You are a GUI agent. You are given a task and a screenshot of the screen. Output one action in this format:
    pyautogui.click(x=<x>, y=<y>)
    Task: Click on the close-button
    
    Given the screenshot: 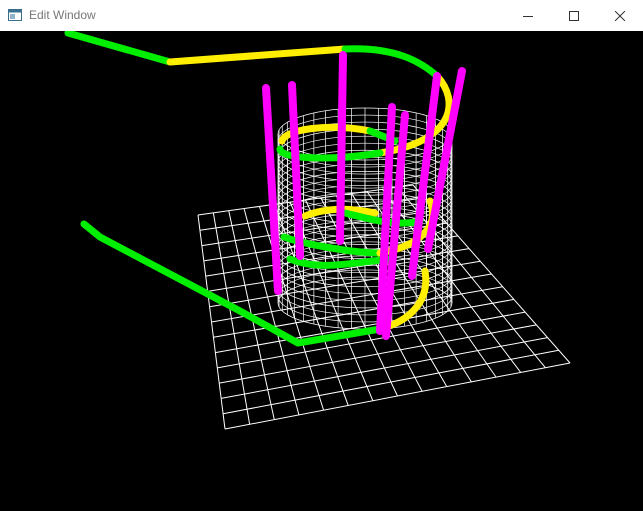 What is the action you would take?
    pyautogui.click(x=620, y=15)
    